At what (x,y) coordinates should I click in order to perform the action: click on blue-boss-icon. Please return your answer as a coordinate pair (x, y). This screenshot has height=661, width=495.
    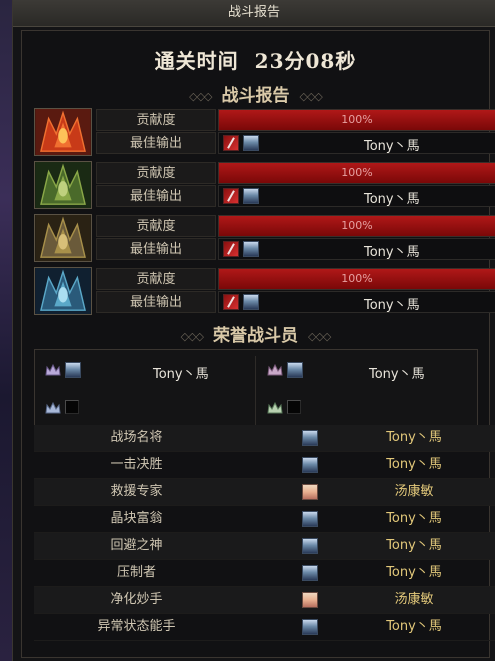
    Looking at the image, I should click on (63, 291).